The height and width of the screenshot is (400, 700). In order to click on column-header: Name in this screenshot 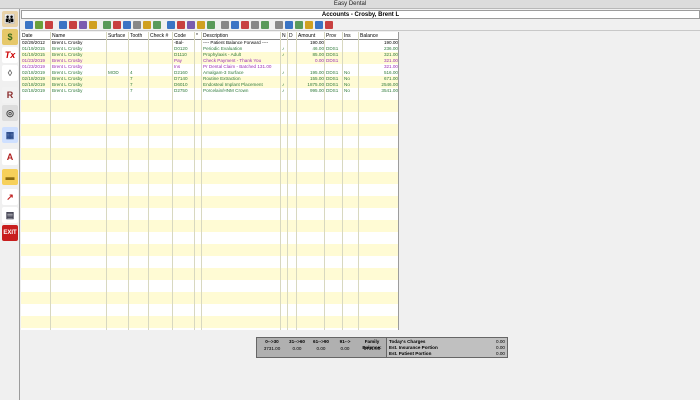, I will do `click(79, 36)`.